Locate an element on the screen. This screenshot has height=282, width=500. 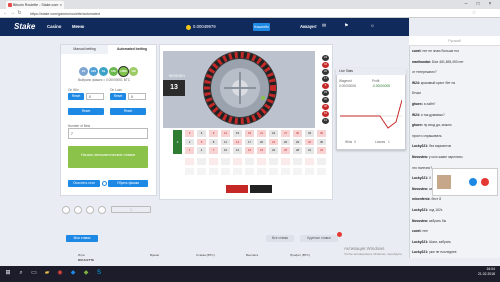
forward-icon: → is located at coordinates (12, 13).